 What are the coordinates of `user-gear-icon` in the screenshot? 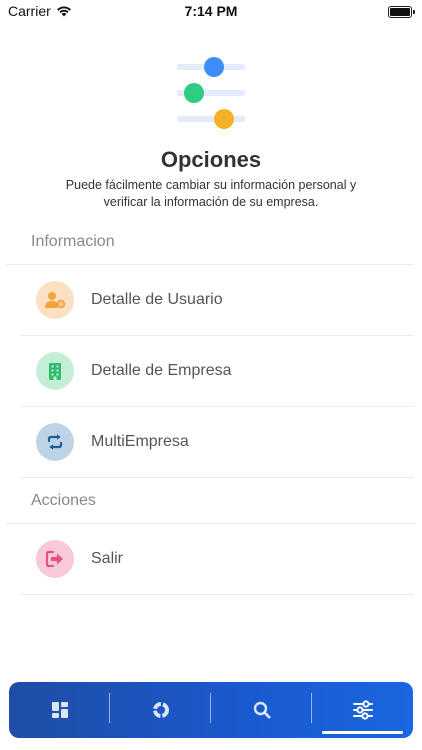 It's located at (55, 300).